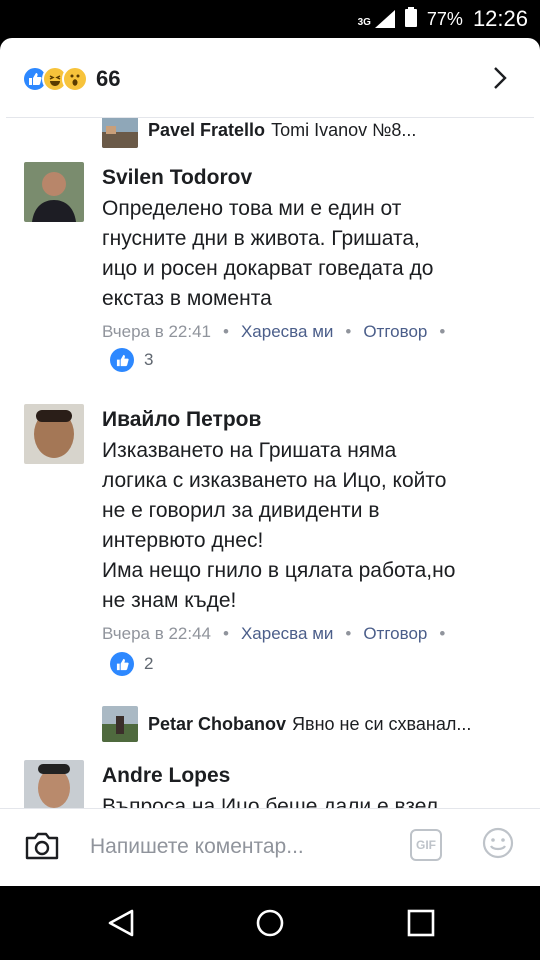 Image resolution: width=540 pixels, height=960 pixels. I want to click on back-icon, so click(121, 923).